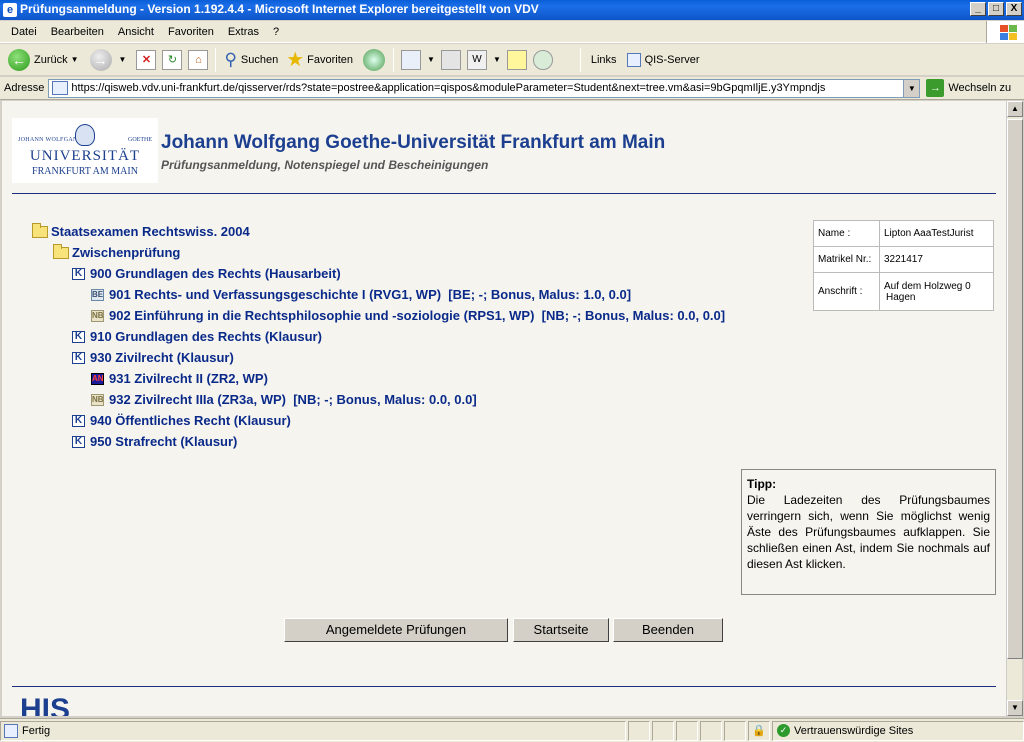 The image size is (1024, 742). What do you see at coordinates (61, 251) in the screenshot?
I see `folder-open-icon` at bounding box center [61, 251].